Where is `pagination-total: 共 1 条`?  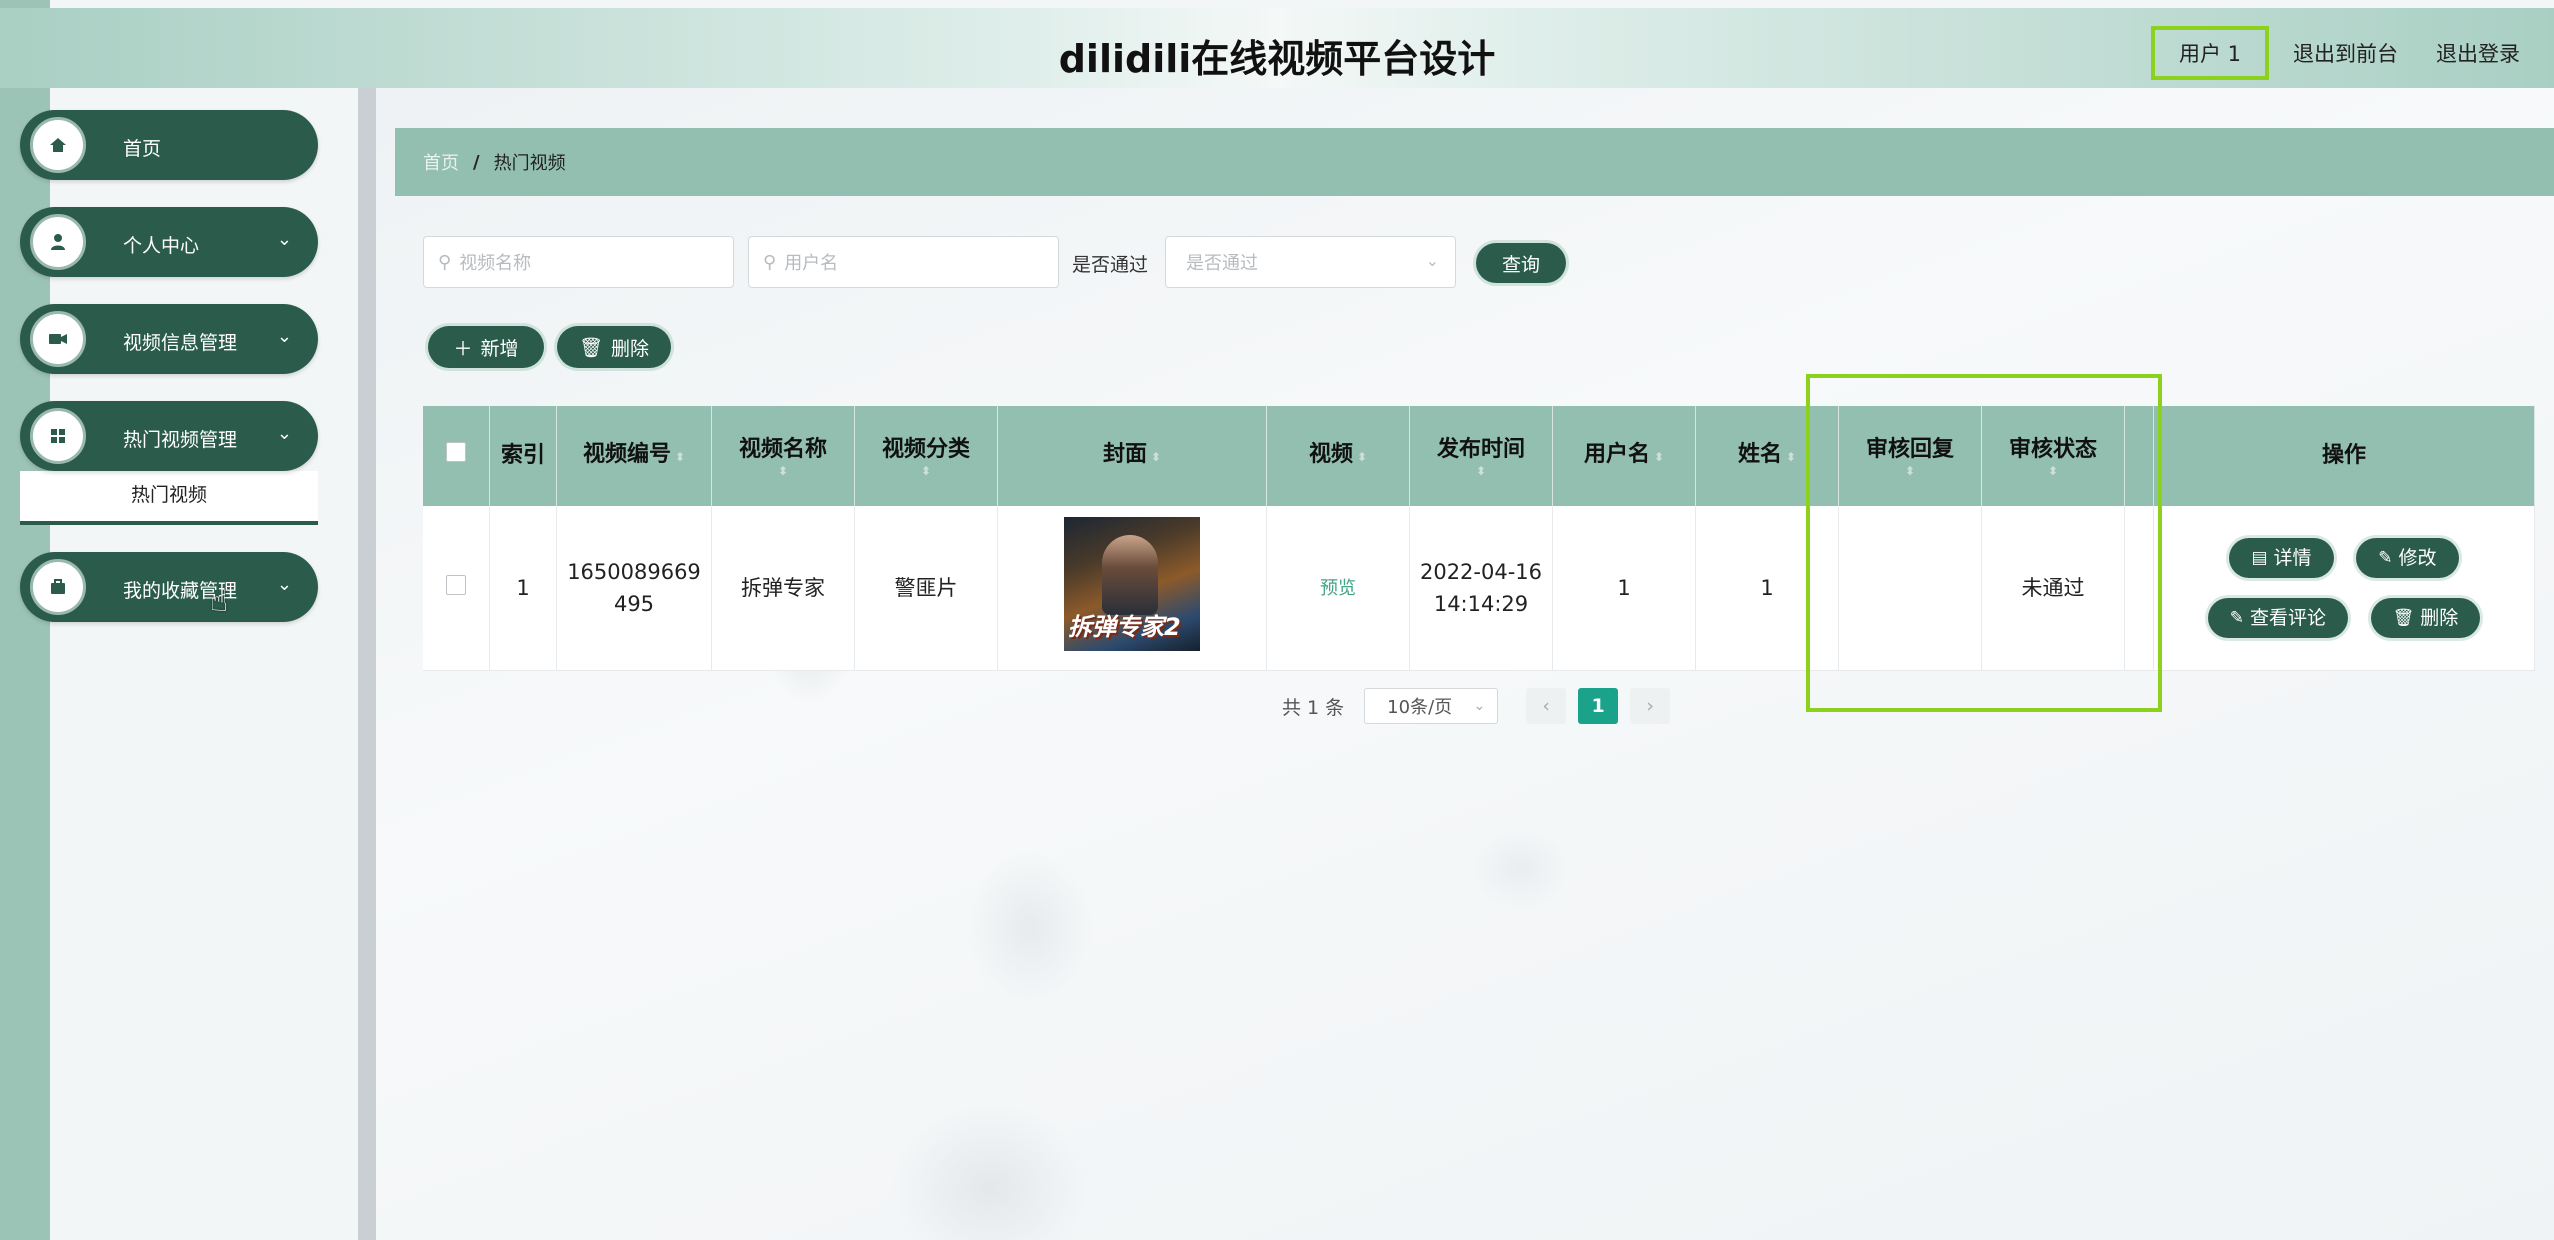 pagination-total: 共 1 条 is located at coordinates (1313, 707).